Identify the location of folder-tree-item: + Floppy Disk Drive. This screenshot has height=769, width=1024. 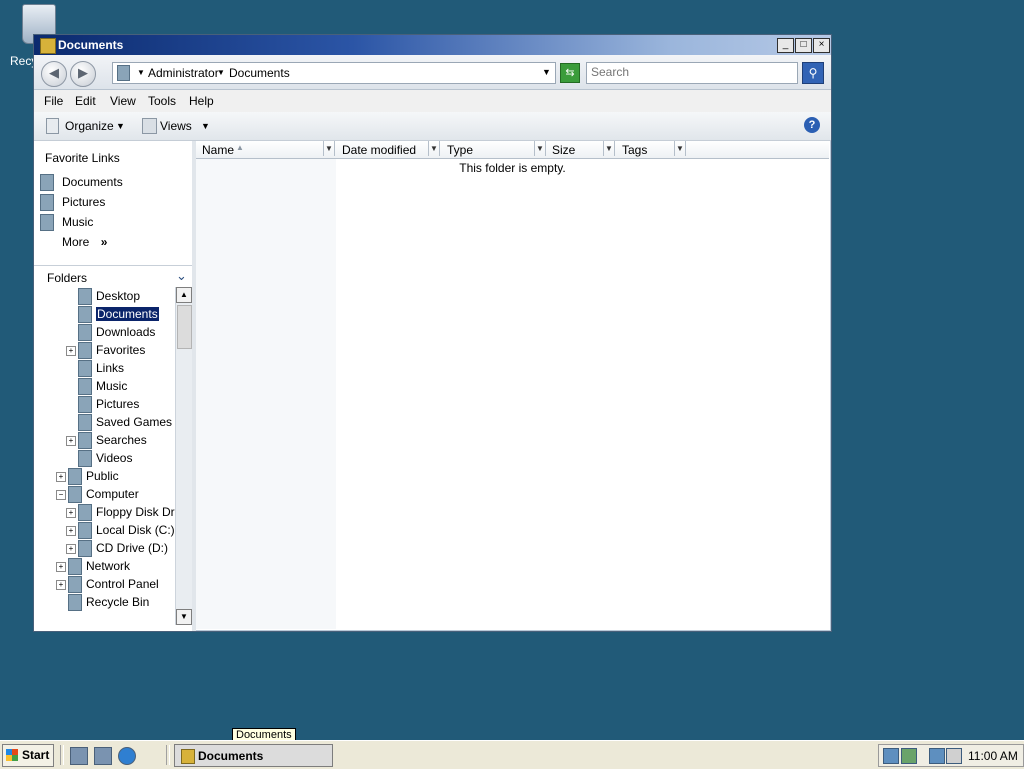
(112, 512).